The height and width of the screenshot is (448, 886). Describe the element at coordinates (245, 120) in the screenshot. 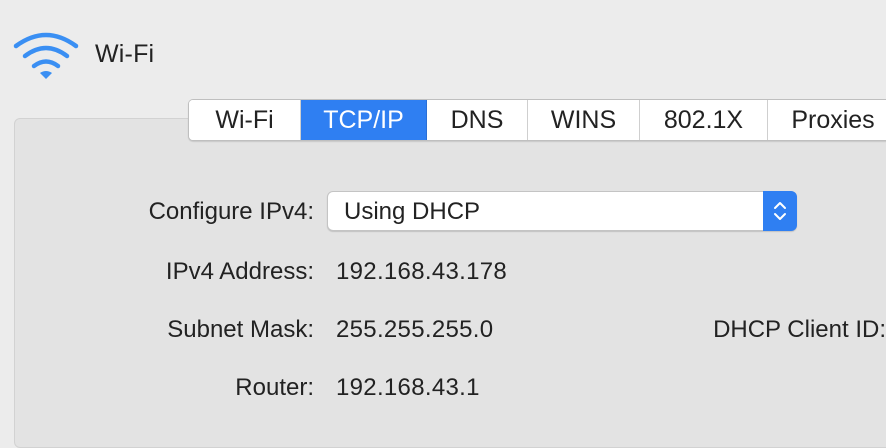

I see `tab-wifi: Wi-Fi` at that location.